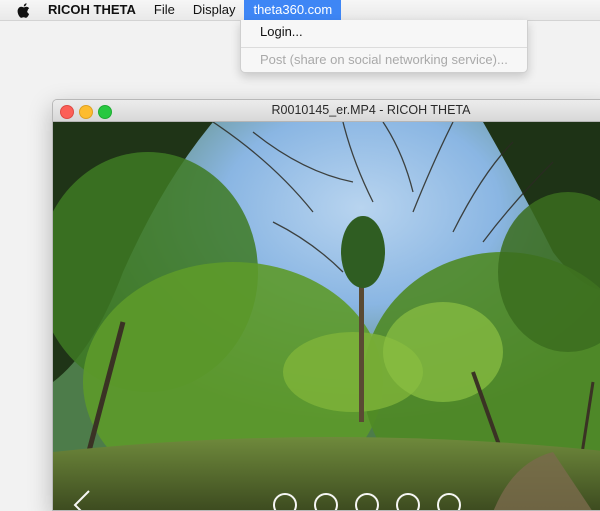 The width and height of the screenshot is (600, 511). What do you see at coordinates (86, 112) in the screenshot?
I see `minimize-icon` at bounding box center [86, 112].